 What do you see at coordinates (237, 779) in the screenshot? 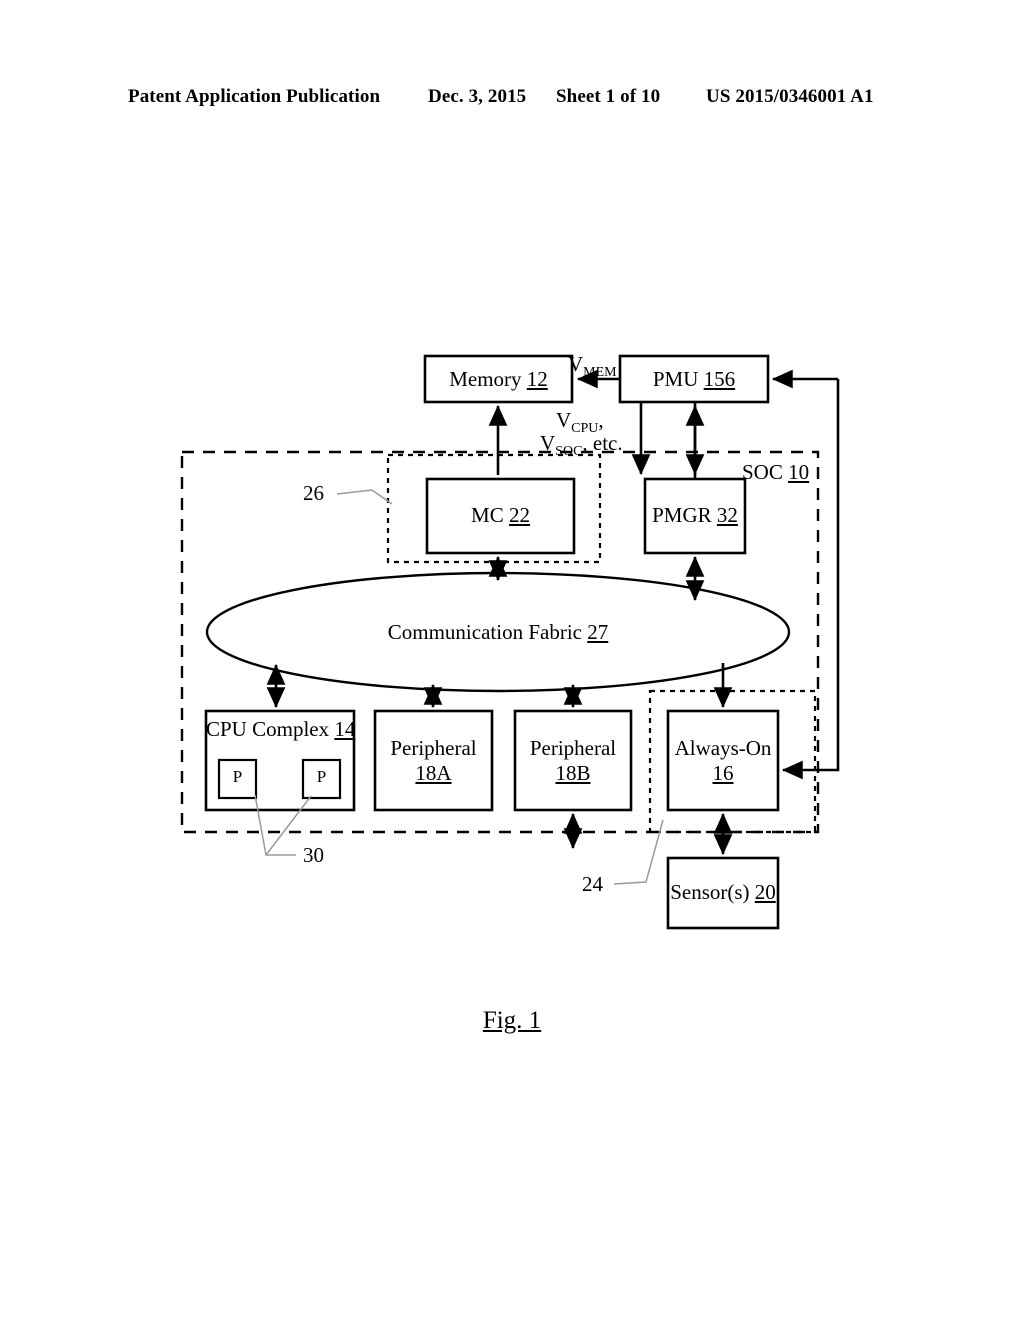
I see `processor-p1-outline` at bounding box center [237, 779].